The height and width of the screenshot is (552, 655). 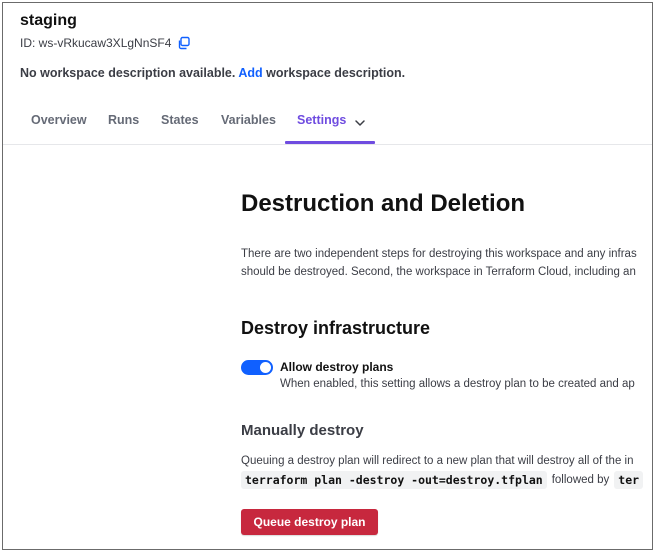 What do you see at coordinates (360, 120) in the screenshot?
I see `chevron-down-icon` at bounding box center [360, 120].